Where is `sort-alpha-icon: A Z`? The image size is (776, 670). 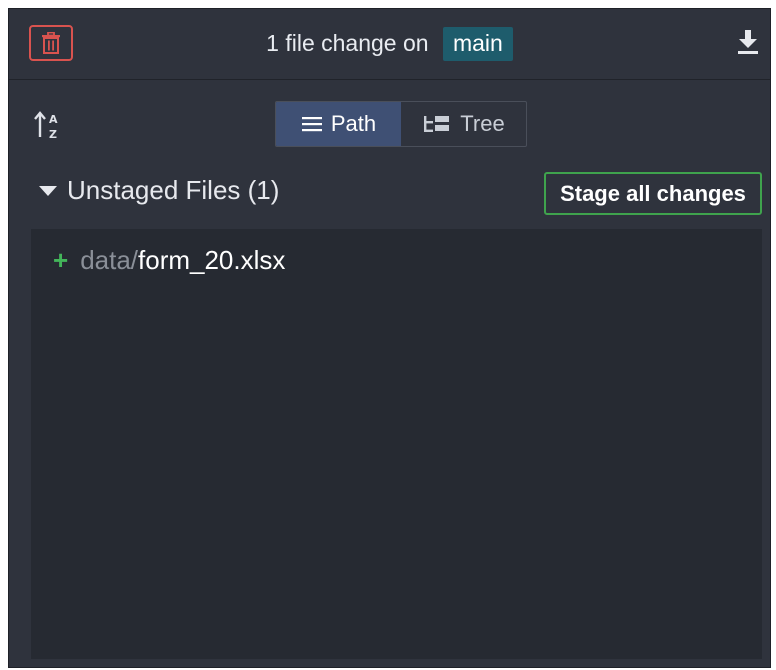 sort-alpha-icon: A Z is located at coordinates (50, 126).